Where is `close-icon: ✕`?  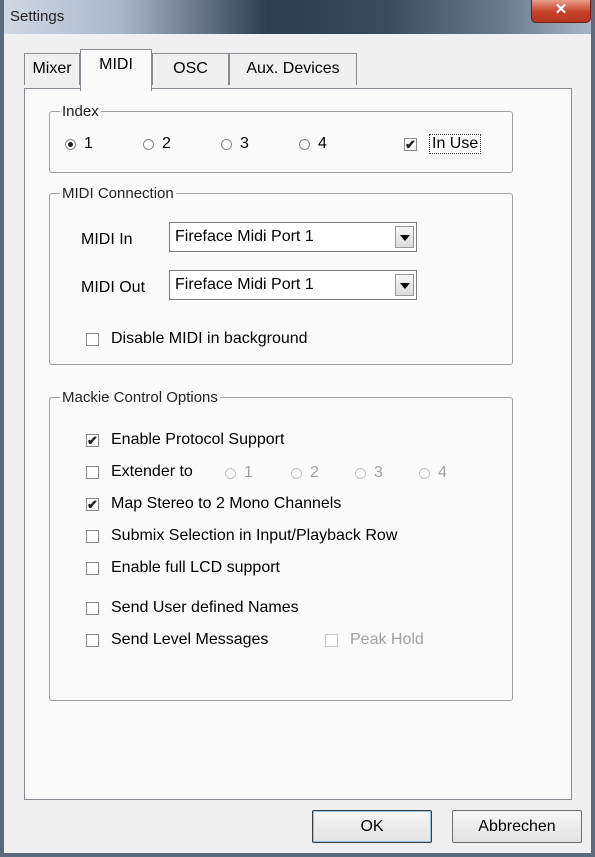 close-icon: ✕ is located at coordinates (561, 11).